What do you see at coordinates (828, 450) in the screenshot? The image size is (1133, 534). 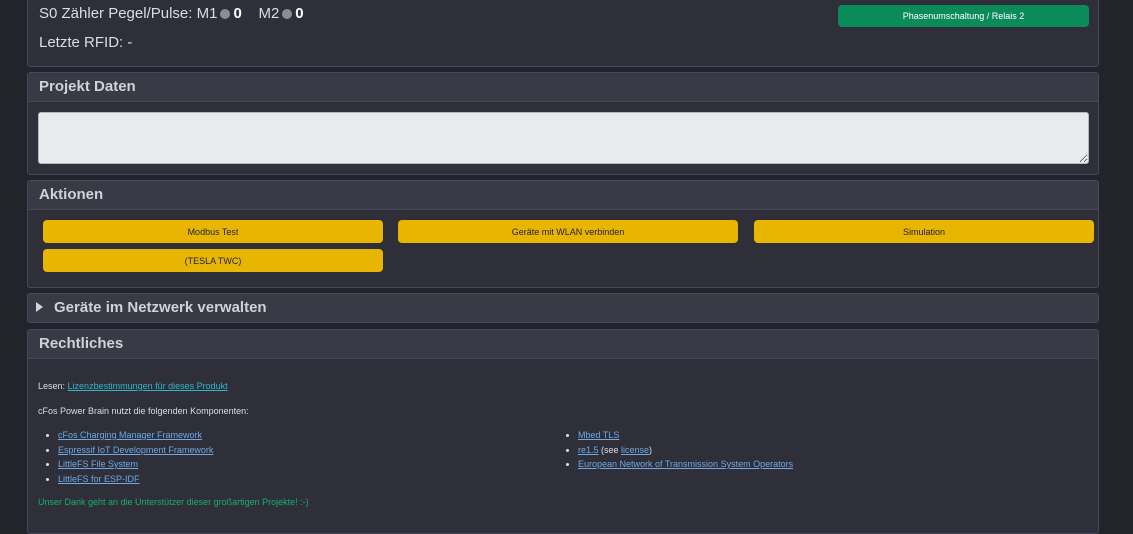 I see `list-item: re1.5 (see license)` at bounding box center [828, 450].